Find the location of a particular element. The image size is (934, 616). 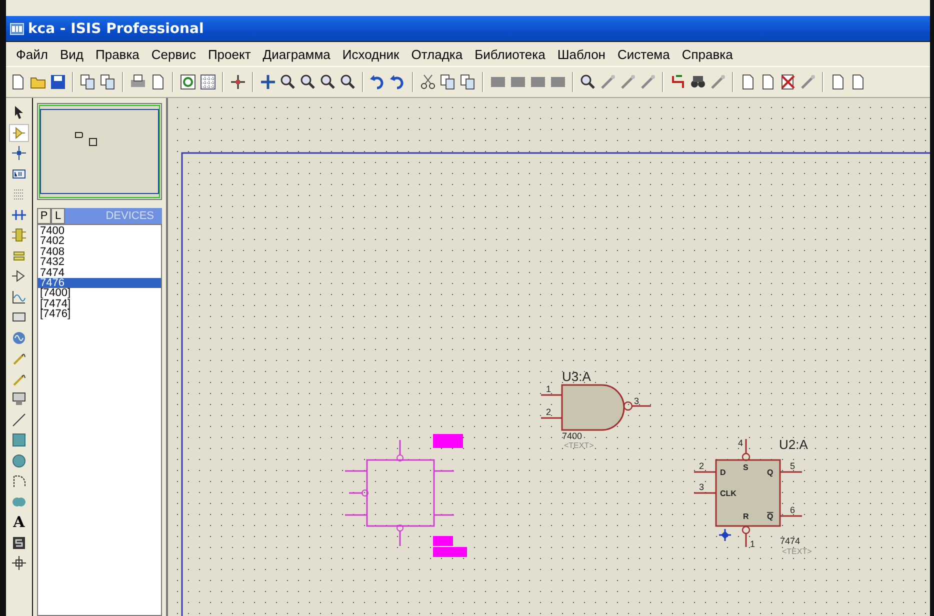

gate-reference: U3:A is located at coordinates (576, 376).